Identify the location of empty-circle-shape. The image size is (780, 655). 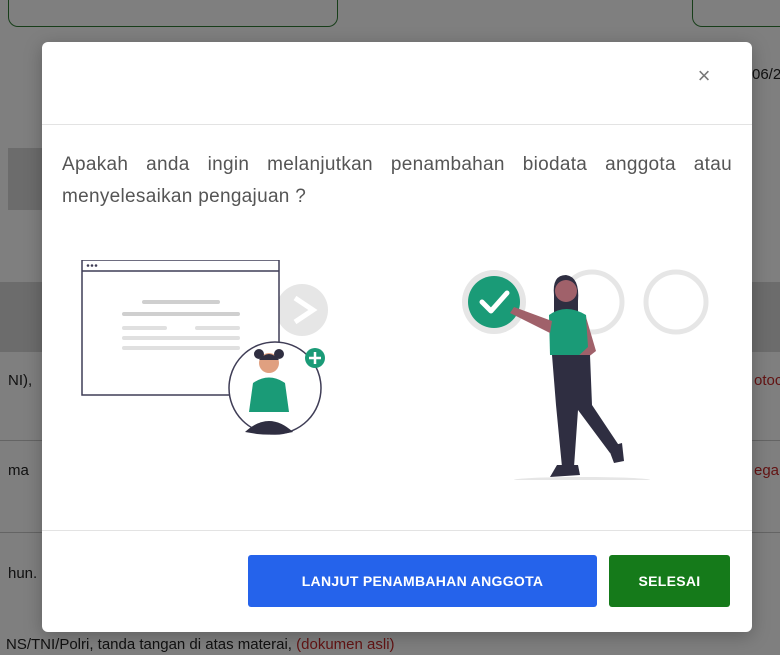
(676, 302).